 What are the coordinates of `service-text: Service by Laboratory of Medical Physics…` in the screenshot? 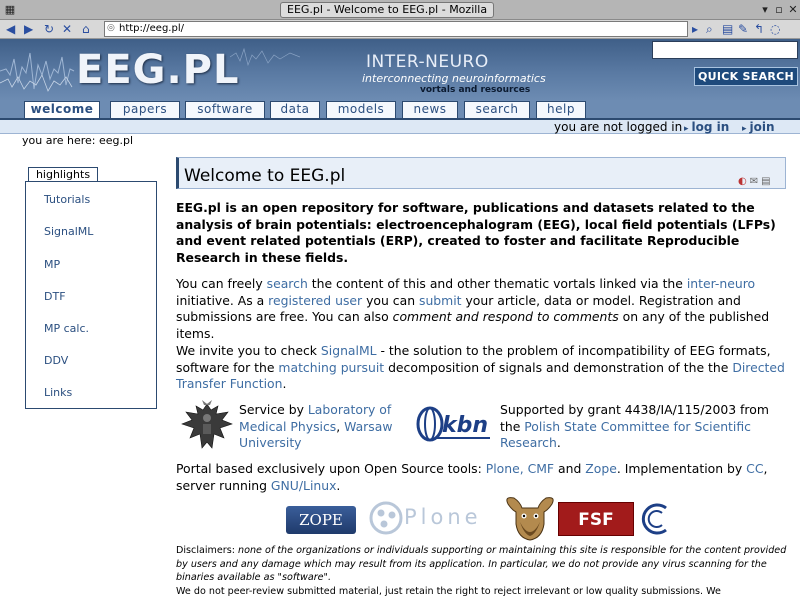 It's located at (324, 427).